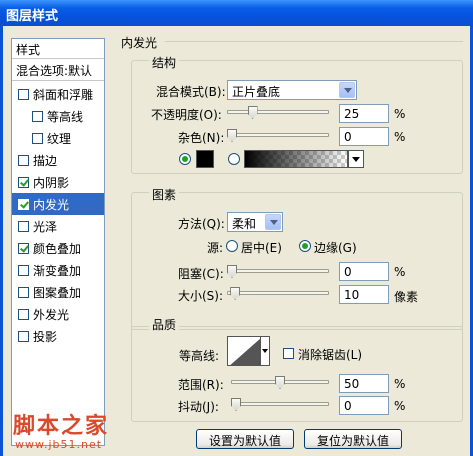 This screenshot has width=473, height=456. I want to click on sidebar-item: 外发光, so click(58, 314).